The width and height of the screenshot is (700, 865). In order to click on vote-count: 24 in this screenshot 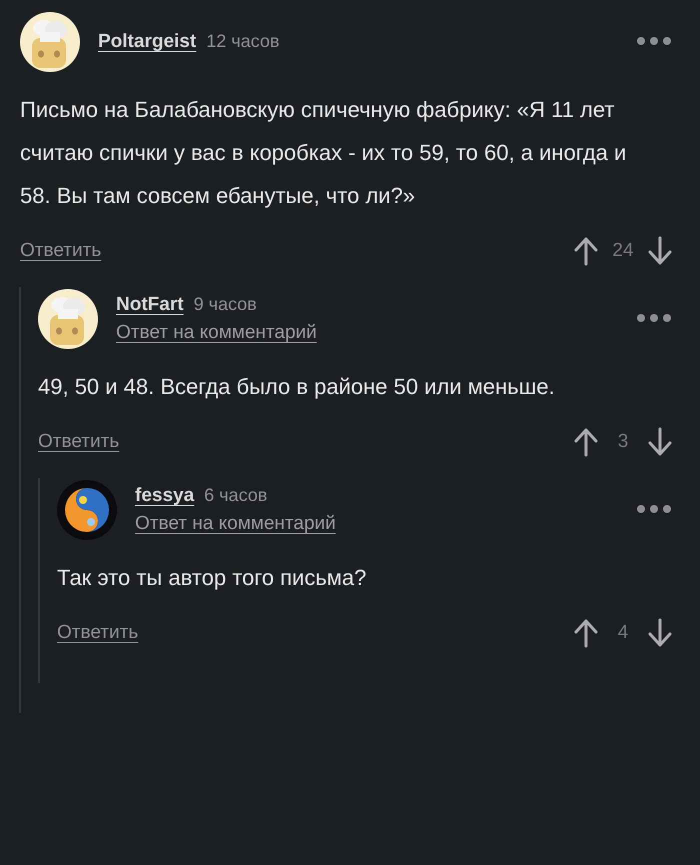, I will do `click(623, 251)`.